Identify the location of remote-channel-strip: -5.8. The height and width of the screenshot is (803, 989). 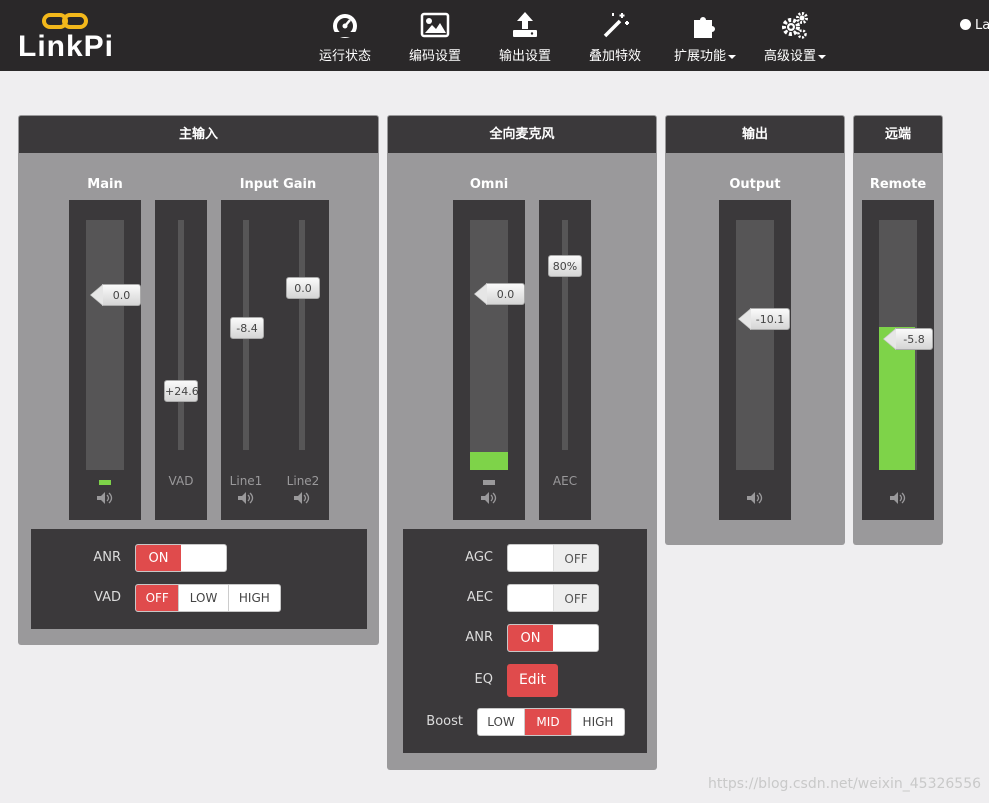
(898, 360).